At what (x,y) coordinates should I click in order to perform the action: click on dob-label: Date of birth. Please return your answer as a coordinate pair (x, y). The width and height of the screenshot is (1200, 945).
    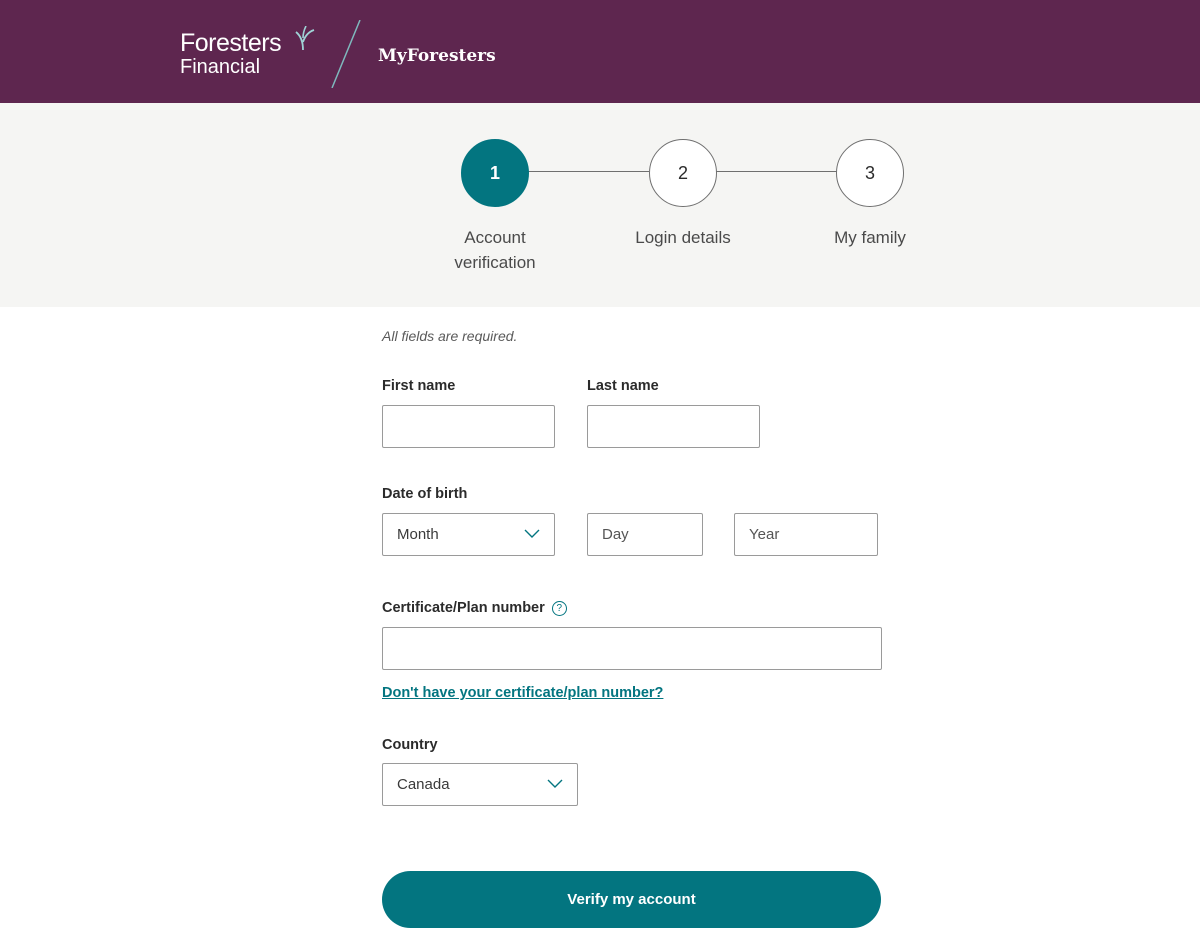
    Looking at the image, I should click on (425, 494).